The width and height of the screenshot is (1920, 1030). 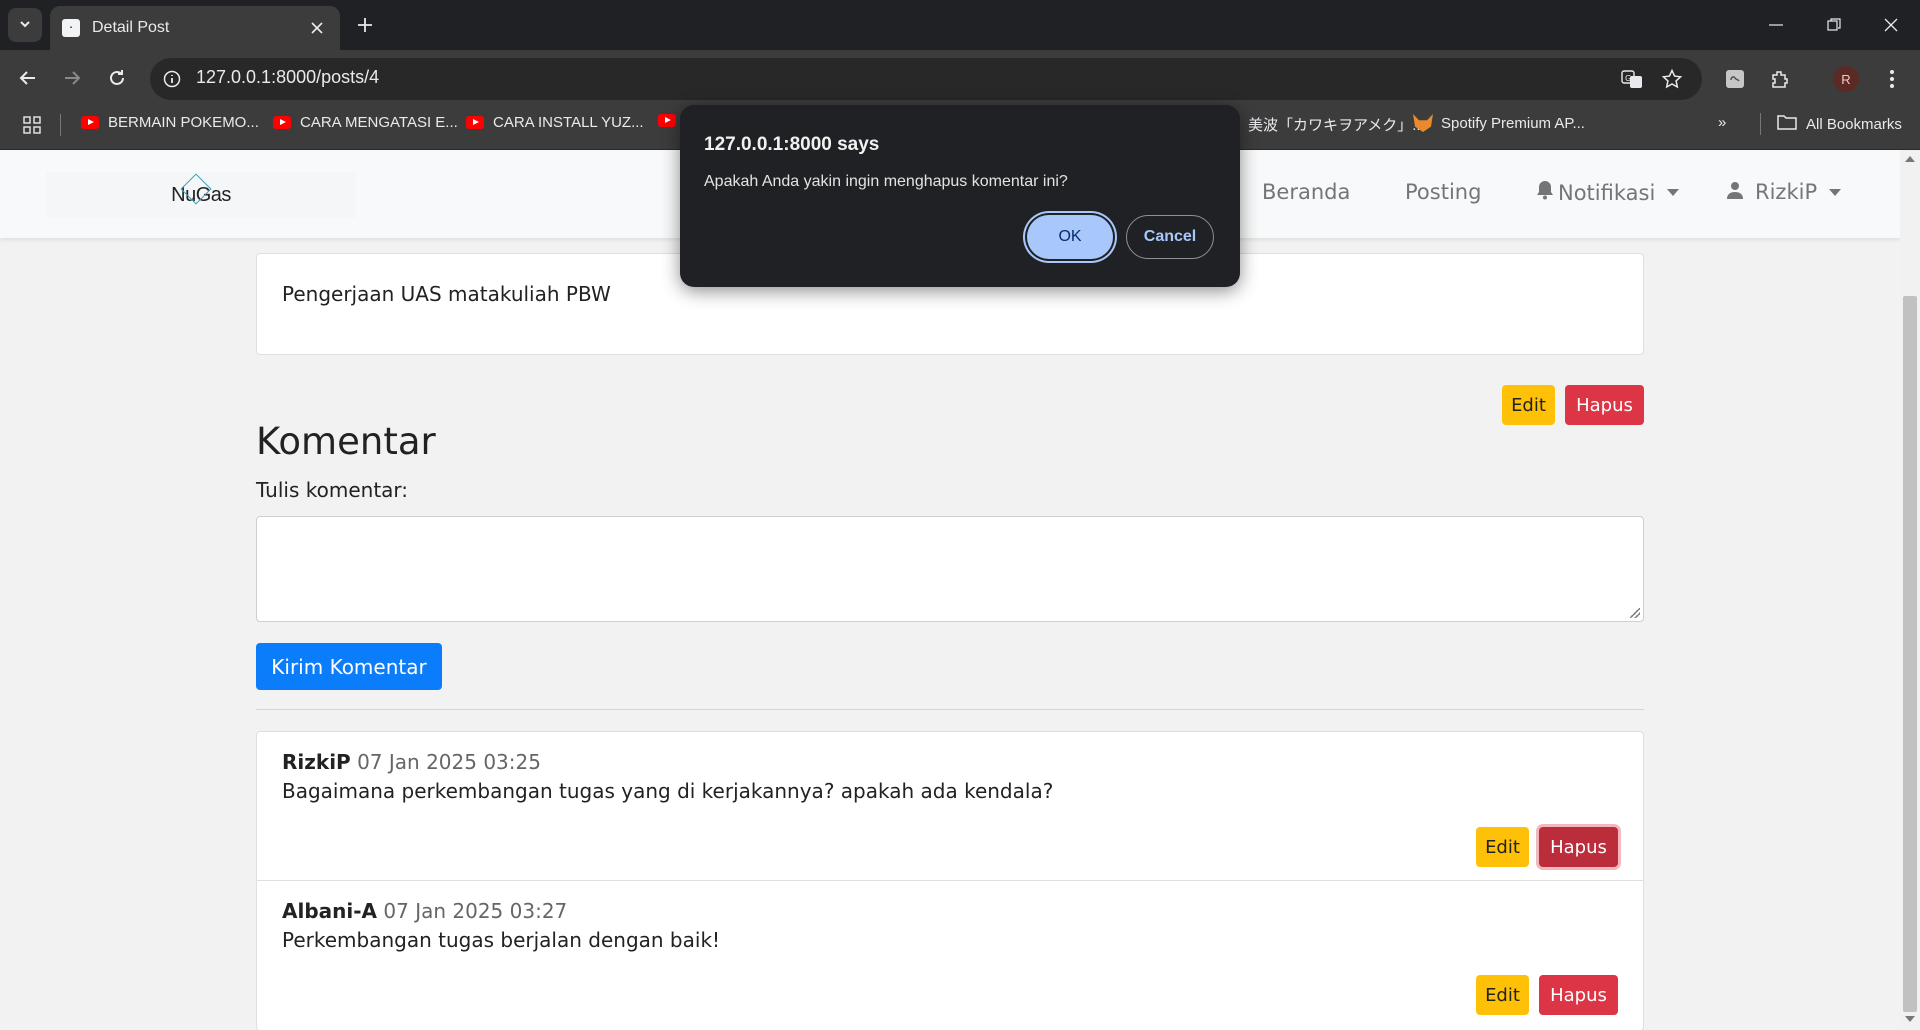 I want to click on comment-author: RizkiP, so click(x=316, y=762).